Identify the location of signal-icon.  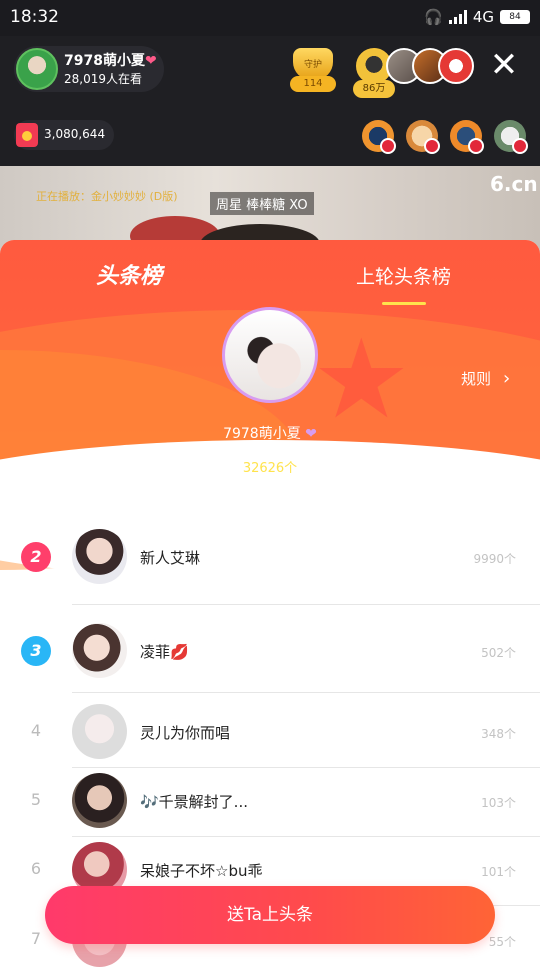
(457, 17).